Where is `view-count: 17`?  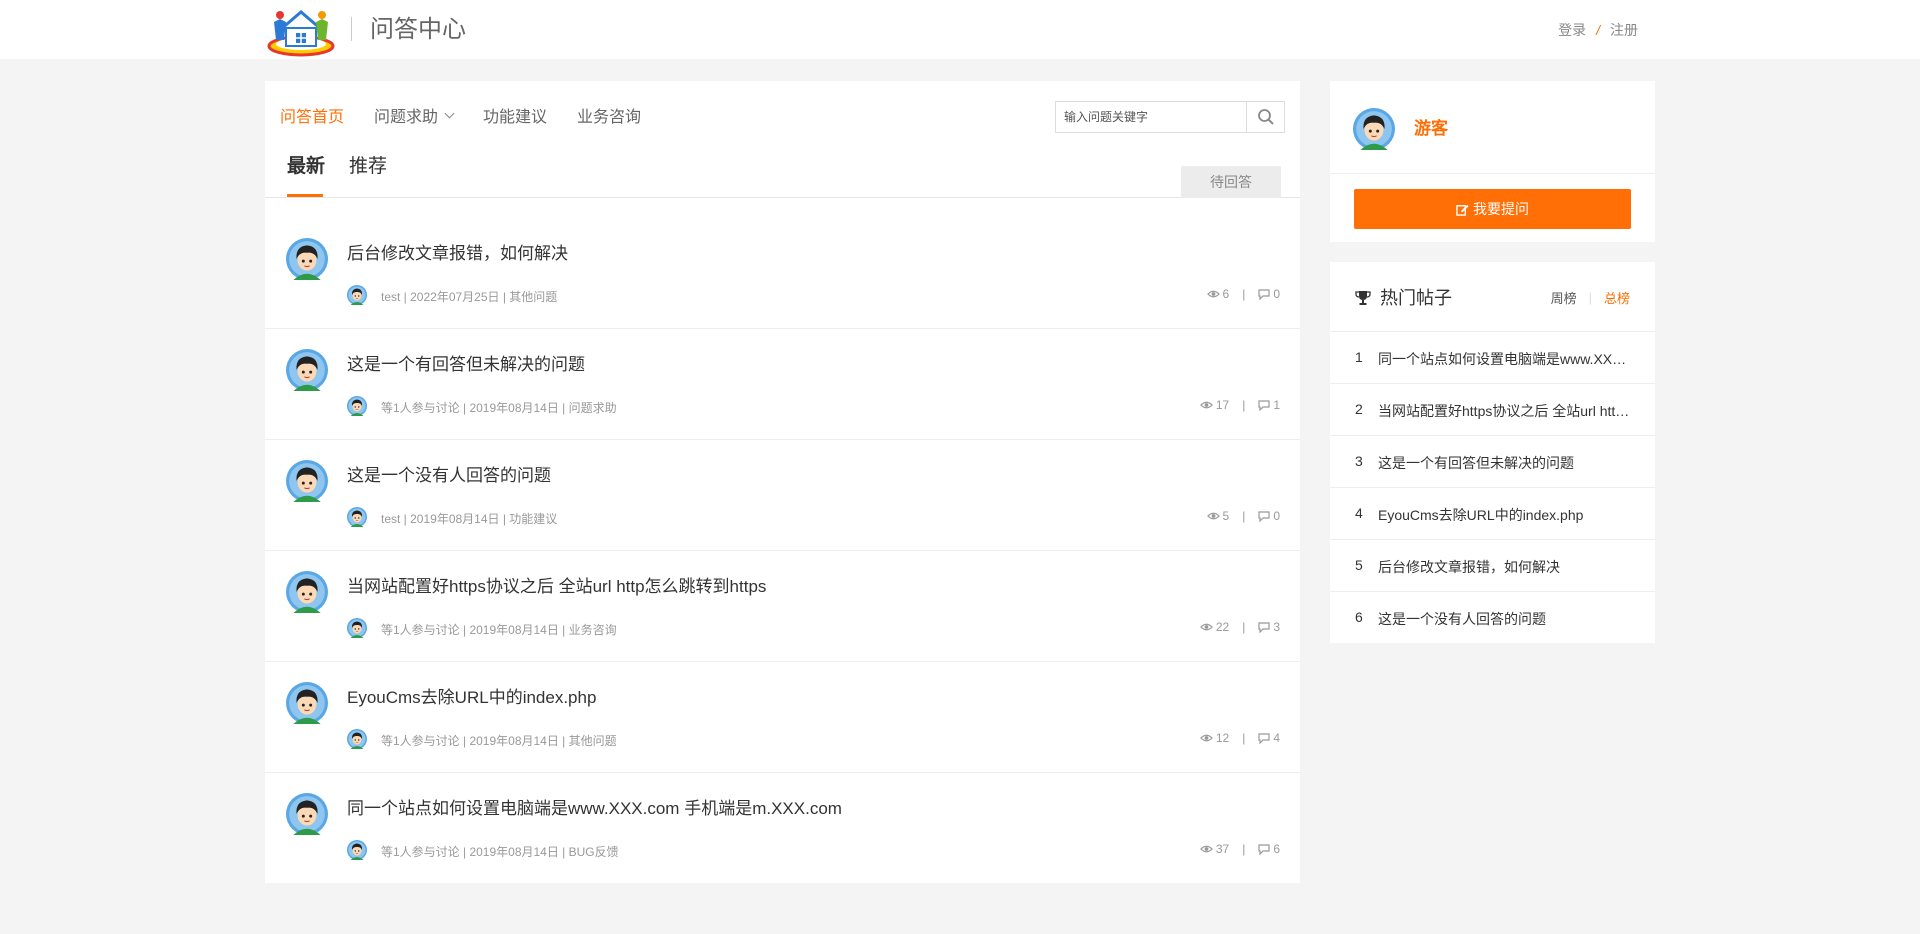
view-count: 17 is located at coordinates (1222, 405).